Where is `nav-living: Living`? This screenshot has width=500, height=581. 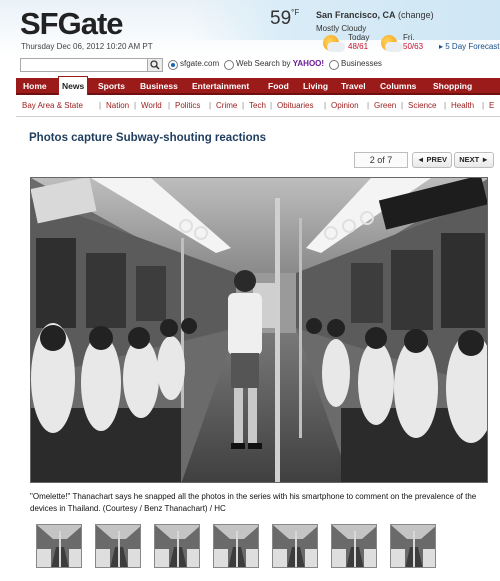
nav-living: Living is located at coordinates (315, 86).